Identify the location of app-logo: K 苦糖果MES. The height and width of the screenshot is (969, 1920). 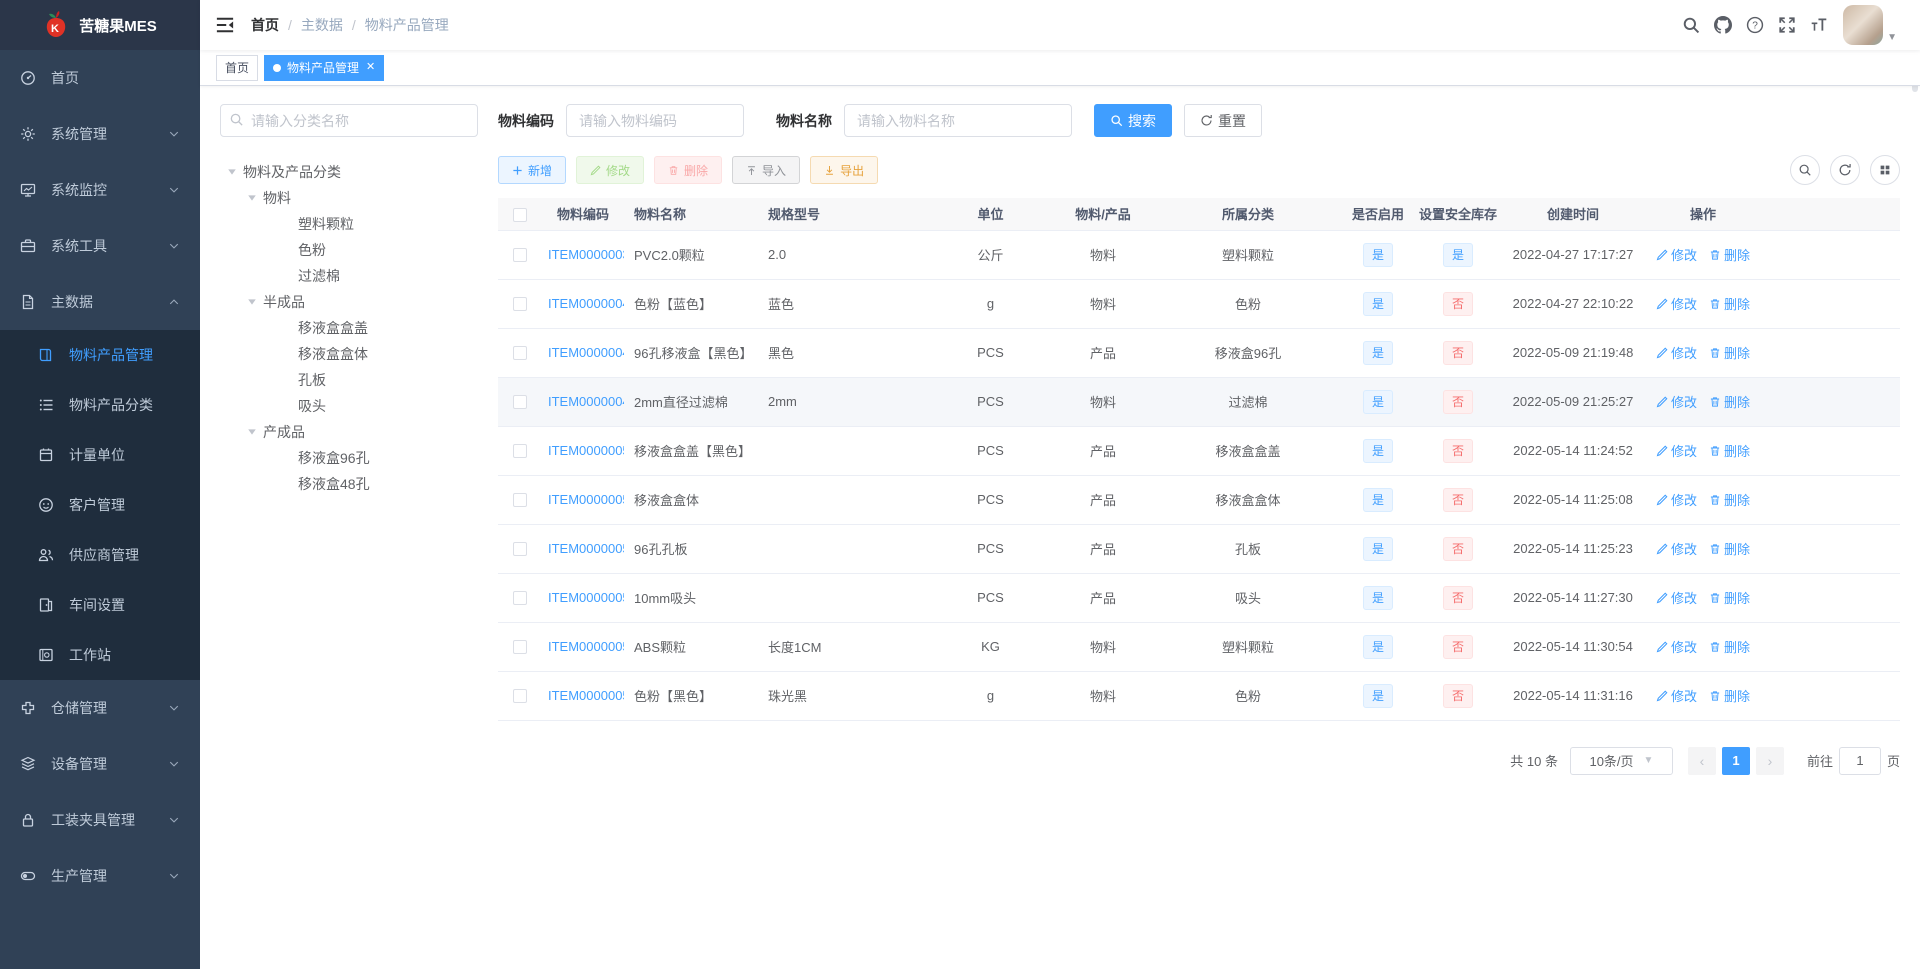
(100, 25).